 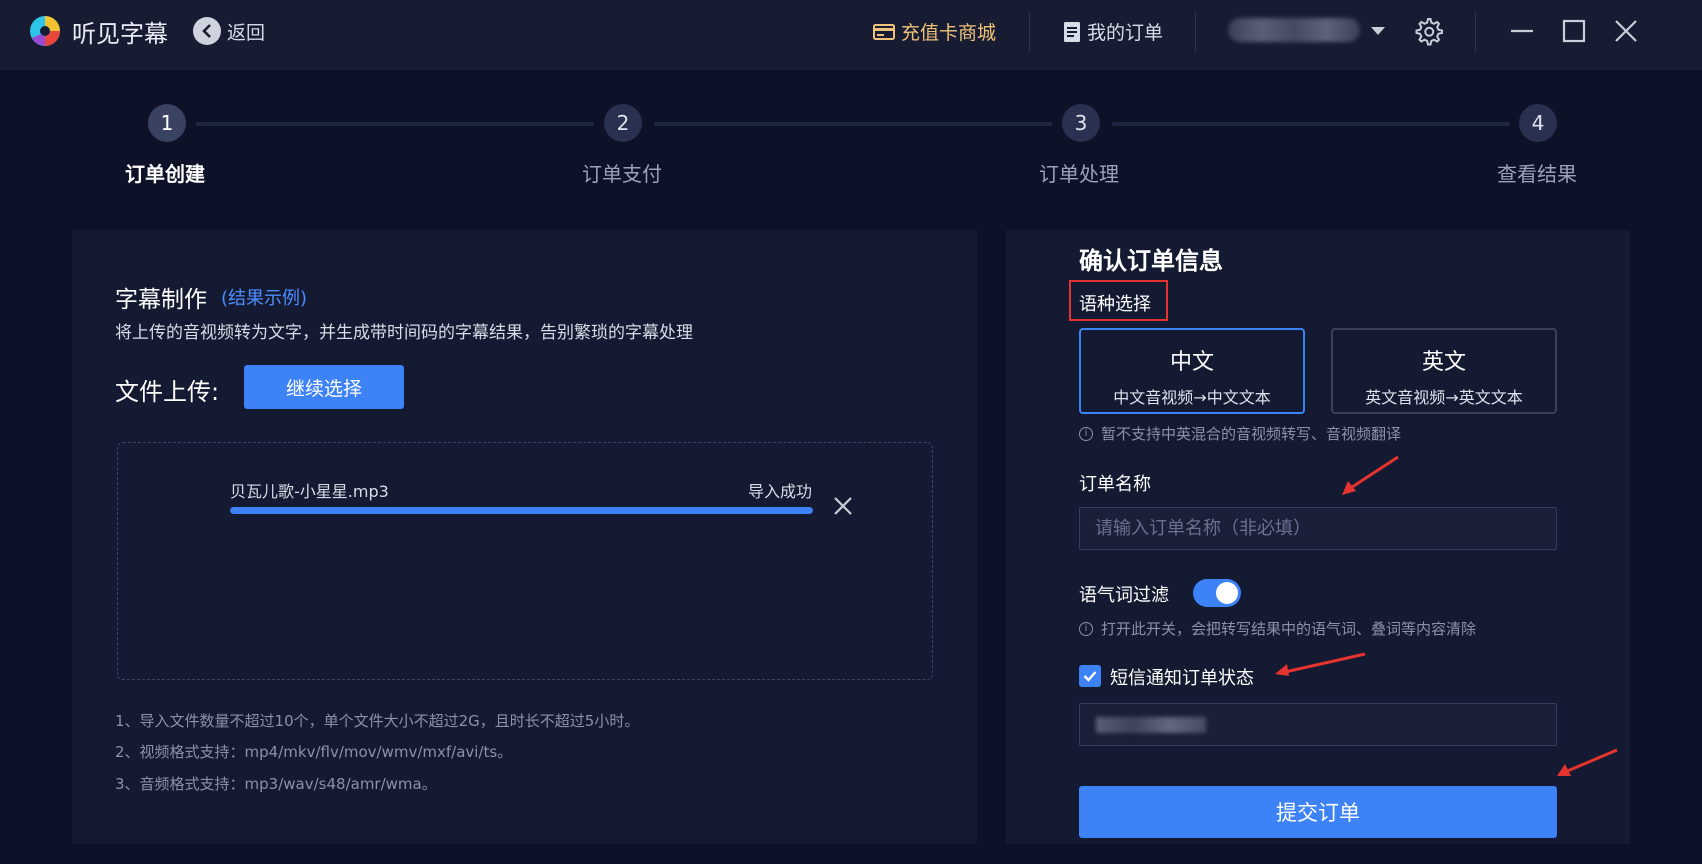 What do you see at coordinates (1182, 677) in the screenshot?
I see `sms-notify-label: 短信通知订单状态` at bounding box center [1182, 677].